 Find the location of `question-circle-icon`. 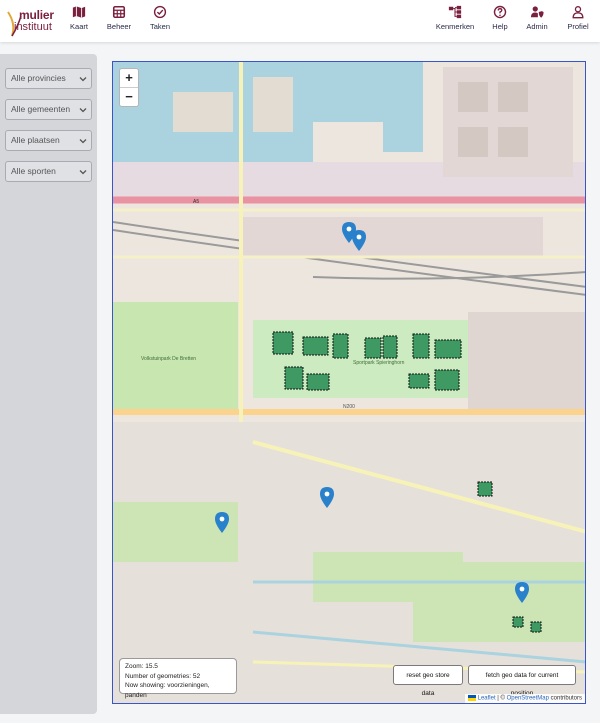

question-circle-icon is located at coordinates (500, 12).